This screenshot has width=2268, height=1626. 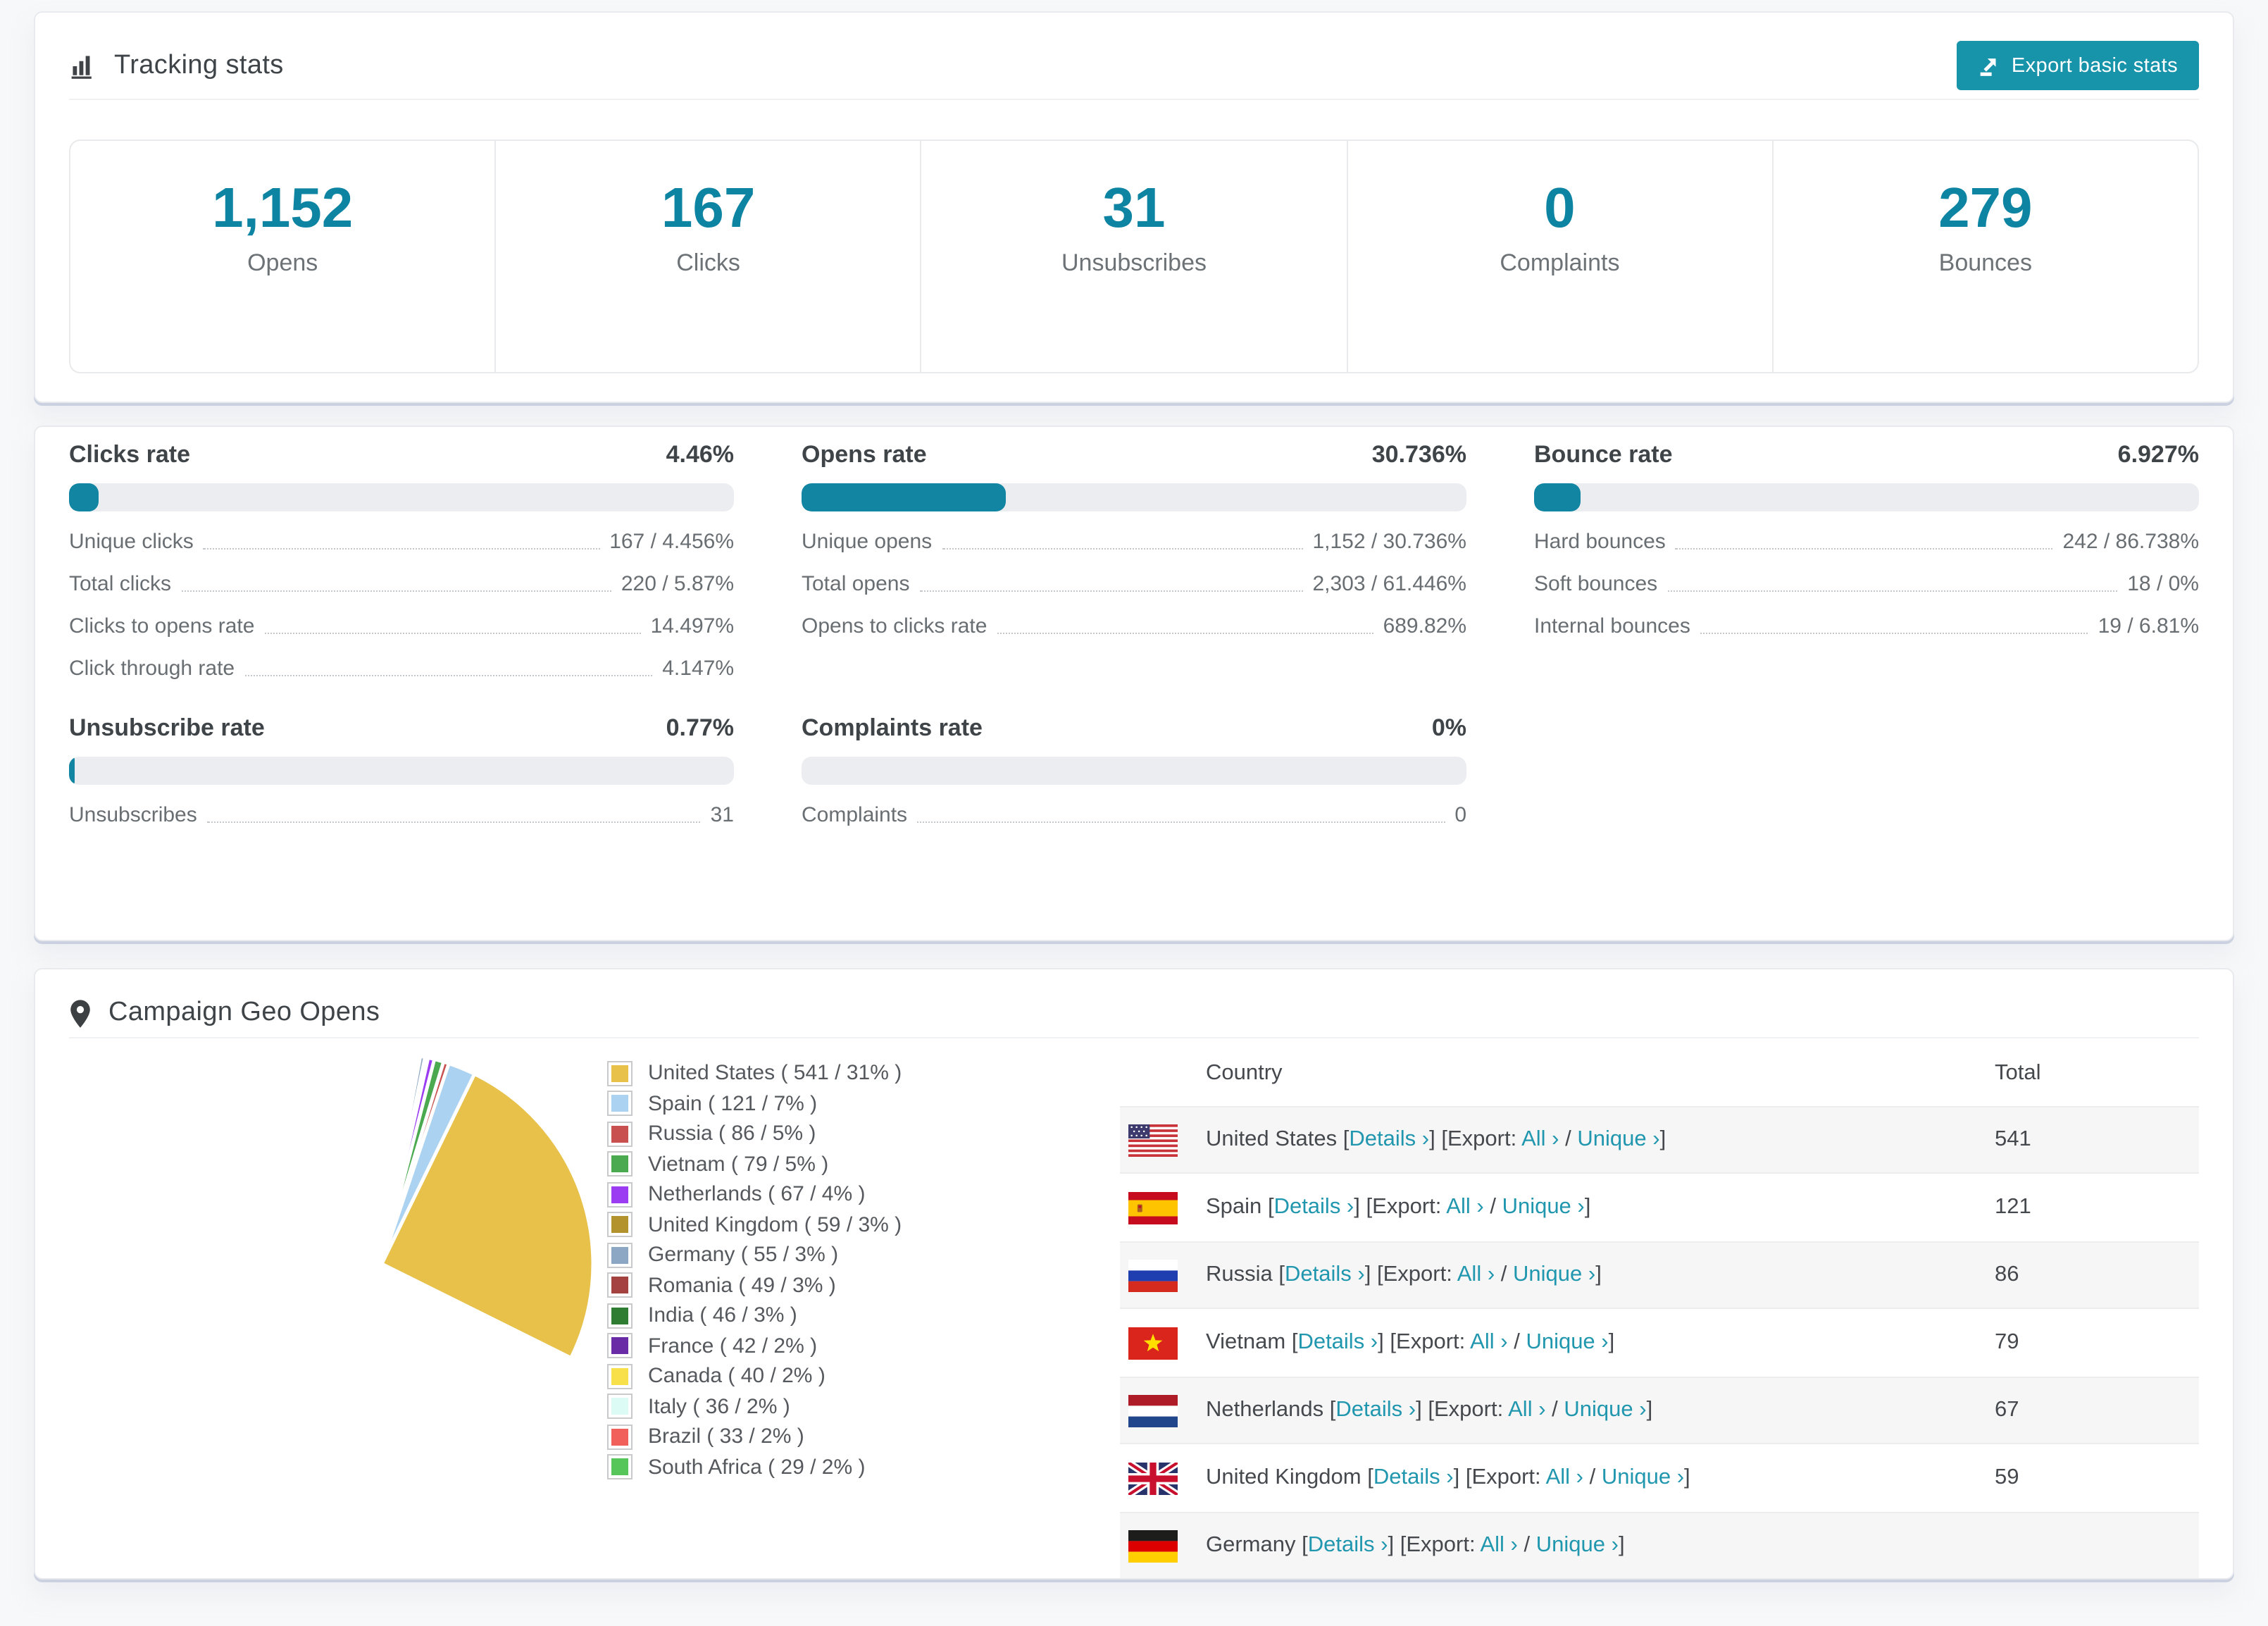 What do you see at coordinates (709, 209) in the screenshot?
I see `stat-value: 167` at bounding box center [709, 209].